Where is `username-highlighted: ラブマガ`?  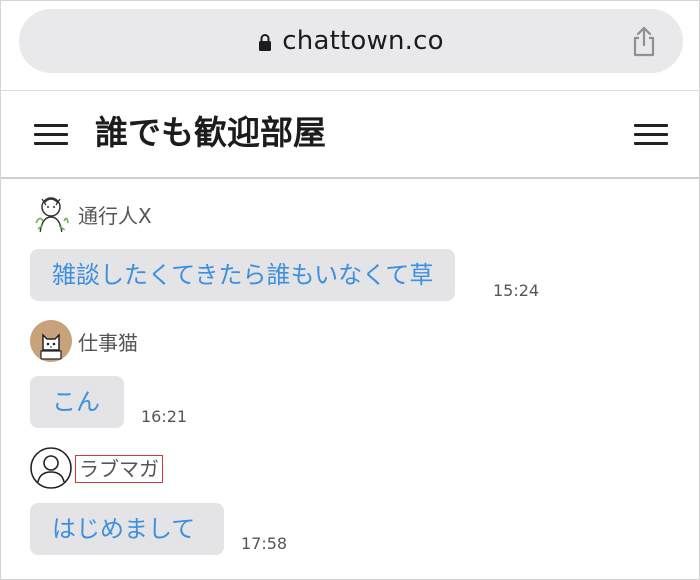 username-highlighted: ラブマガ is located at coordinates (119, 469).